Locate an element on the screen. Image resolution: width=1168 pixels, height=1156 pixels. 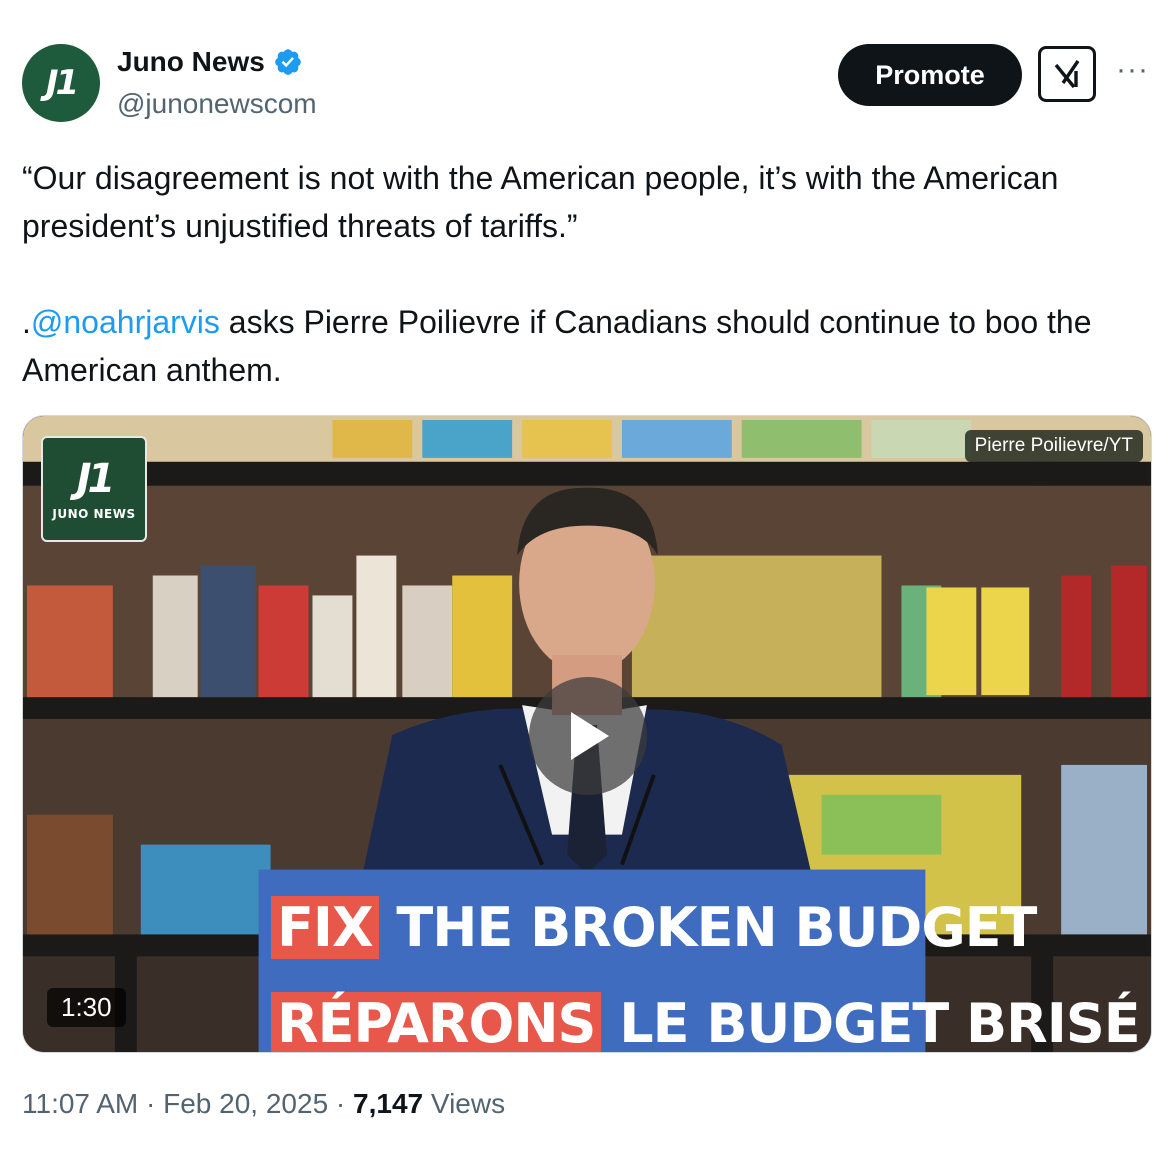
tweet-date: Feb 20, 2025 is located at coordinates (245, 1103).